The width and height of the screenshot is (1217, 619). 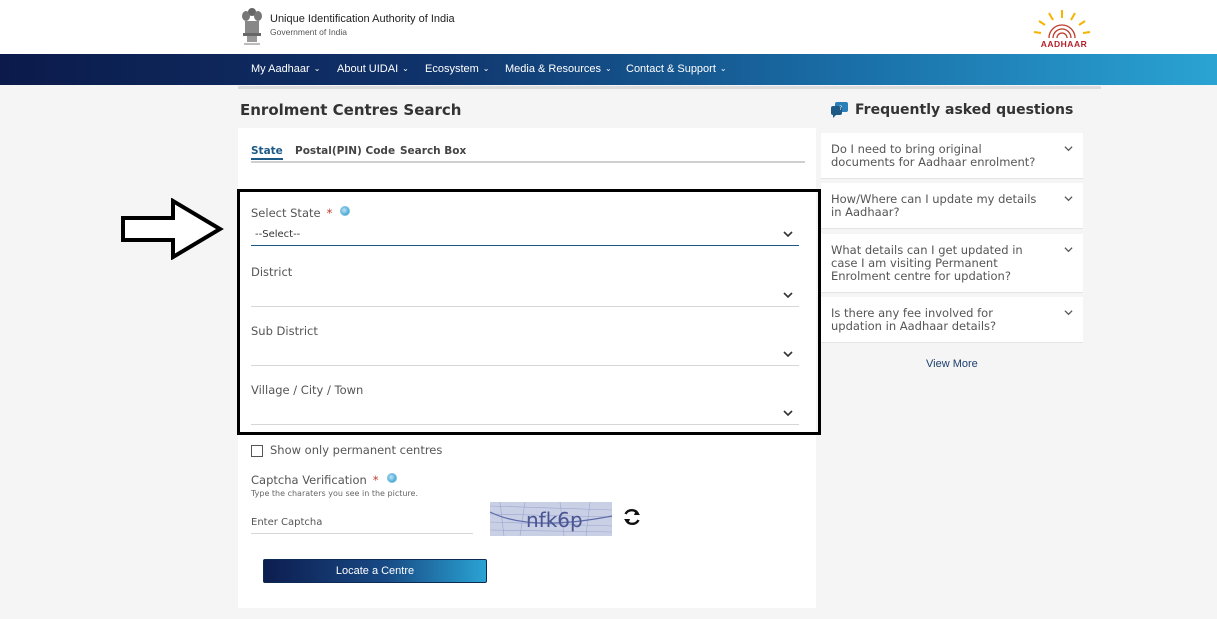 I want to click on nav-item-about-uidai: About UIDAI ⌄, so click(x=373, y=71).